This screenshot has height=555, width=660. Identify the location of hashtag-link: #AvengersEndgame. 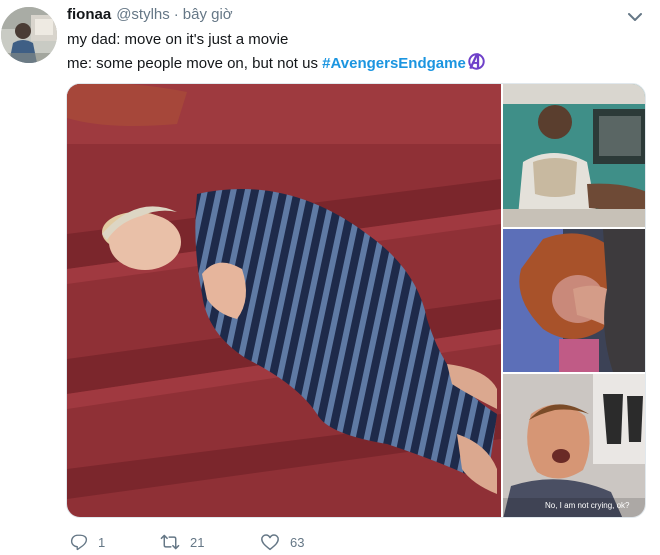
(394, 63).